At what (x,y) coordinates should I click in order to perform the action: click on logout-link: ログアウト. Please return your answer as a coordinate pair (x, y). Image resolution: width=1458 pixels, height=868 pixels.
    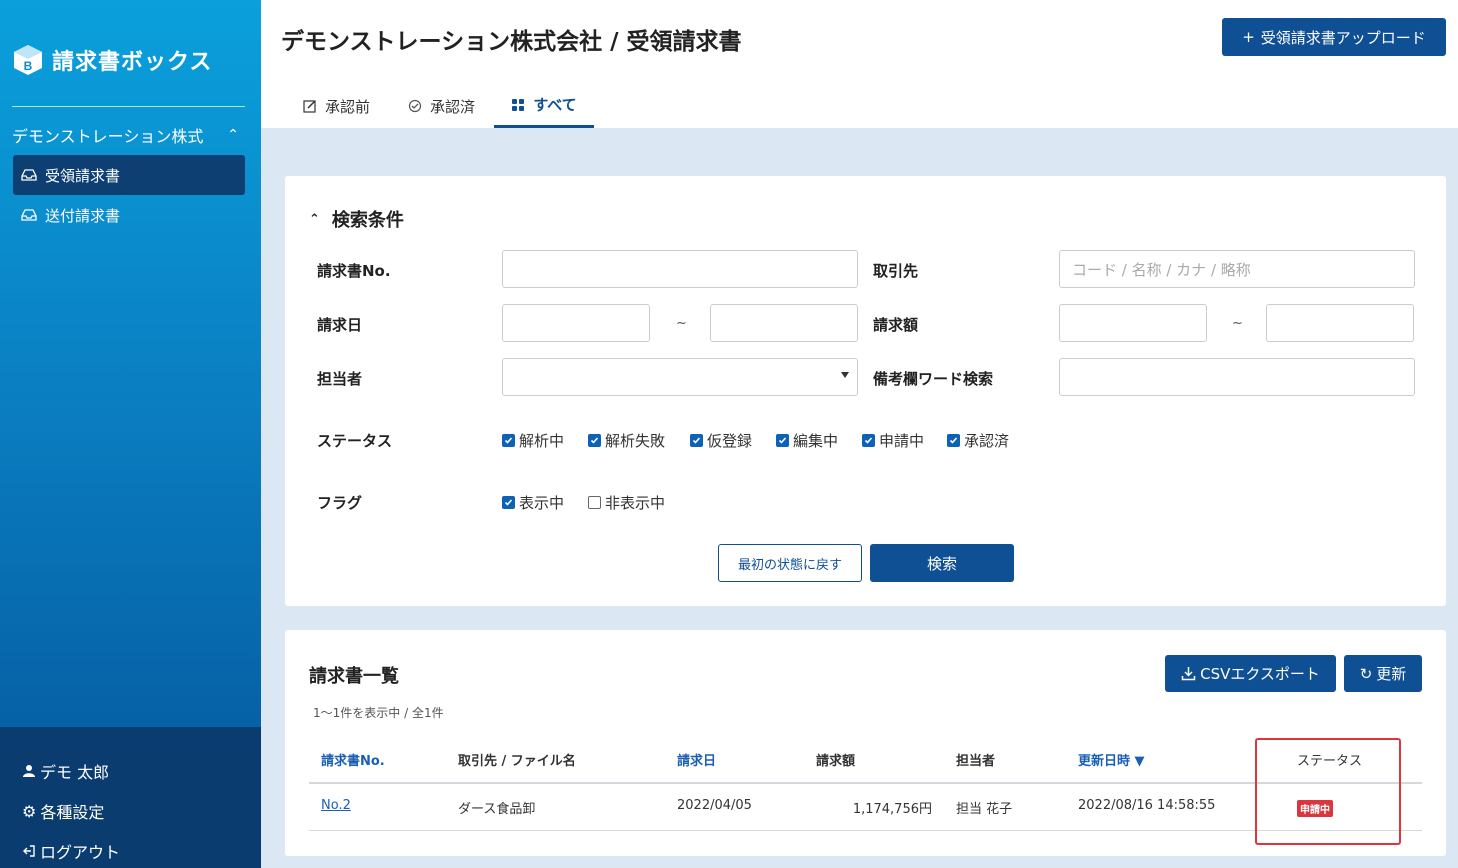
    Looking at the image, I should click on (71, 851).